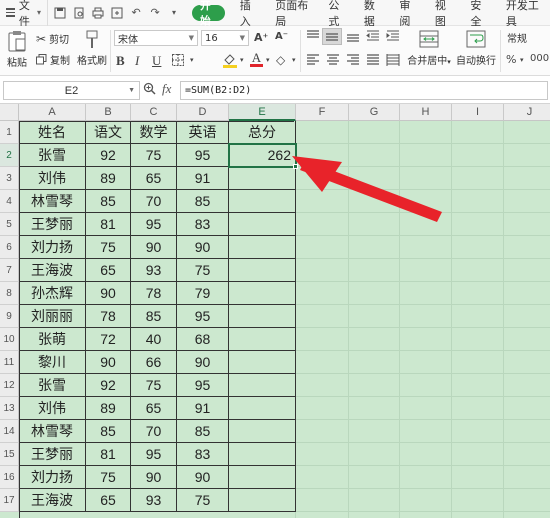  I want to click on thousands-separator-icon: 000, so click(539, 58).